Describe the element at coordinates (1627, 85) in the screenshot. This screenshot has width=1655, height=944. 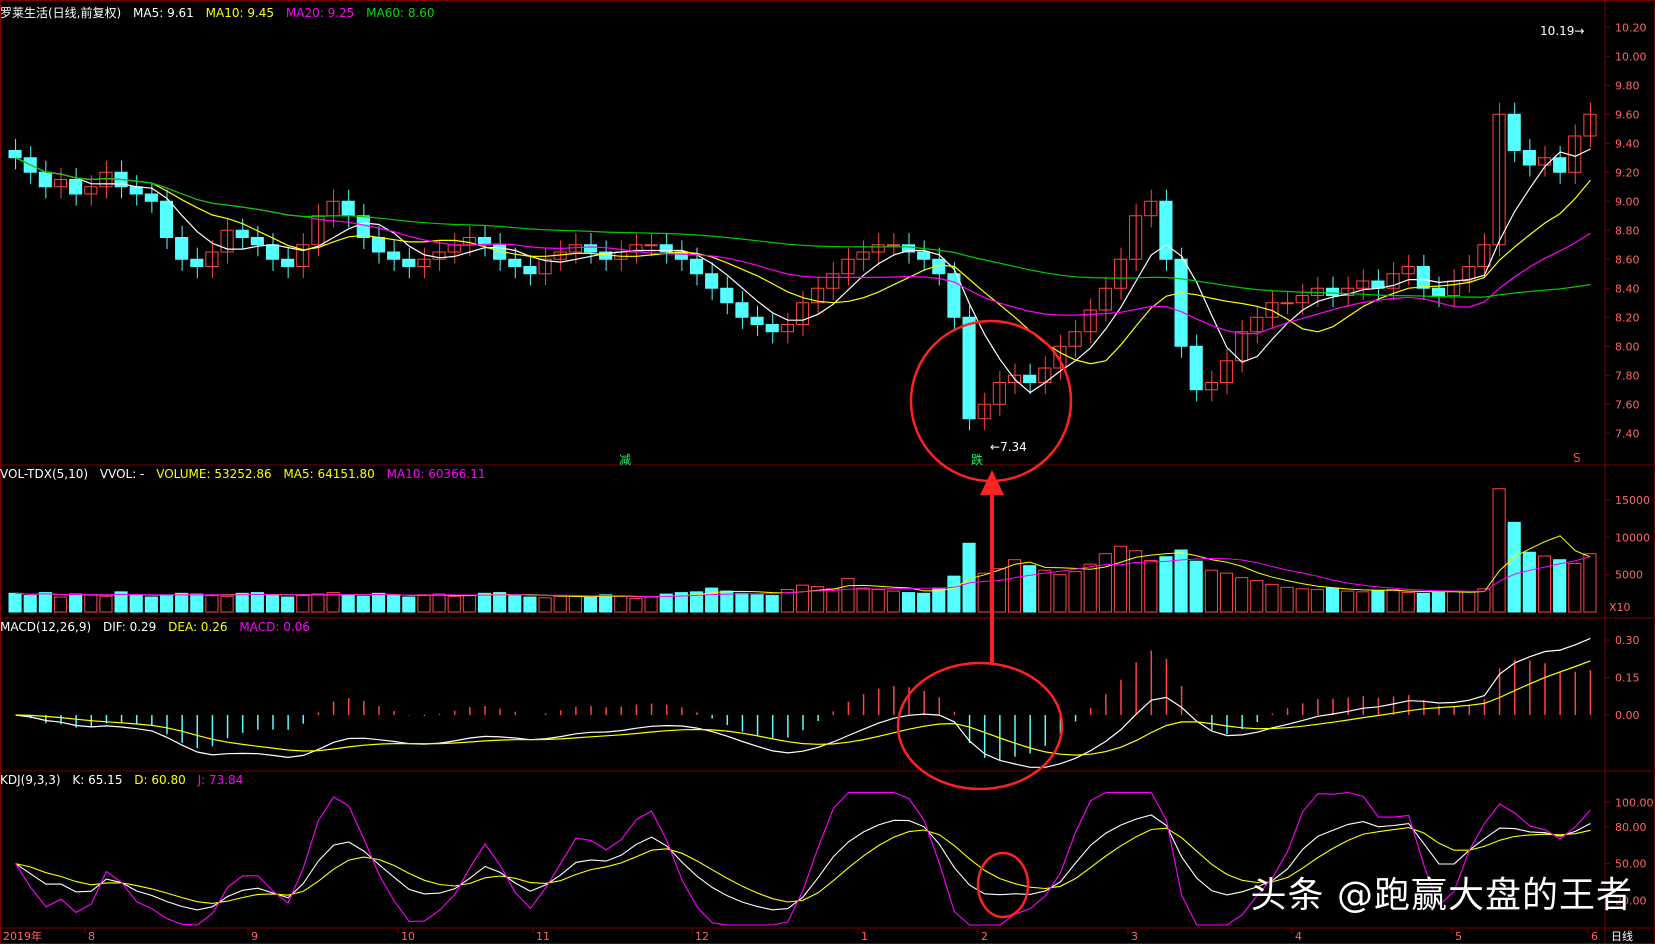
I see `y-tick-label: 9.80` at that location.